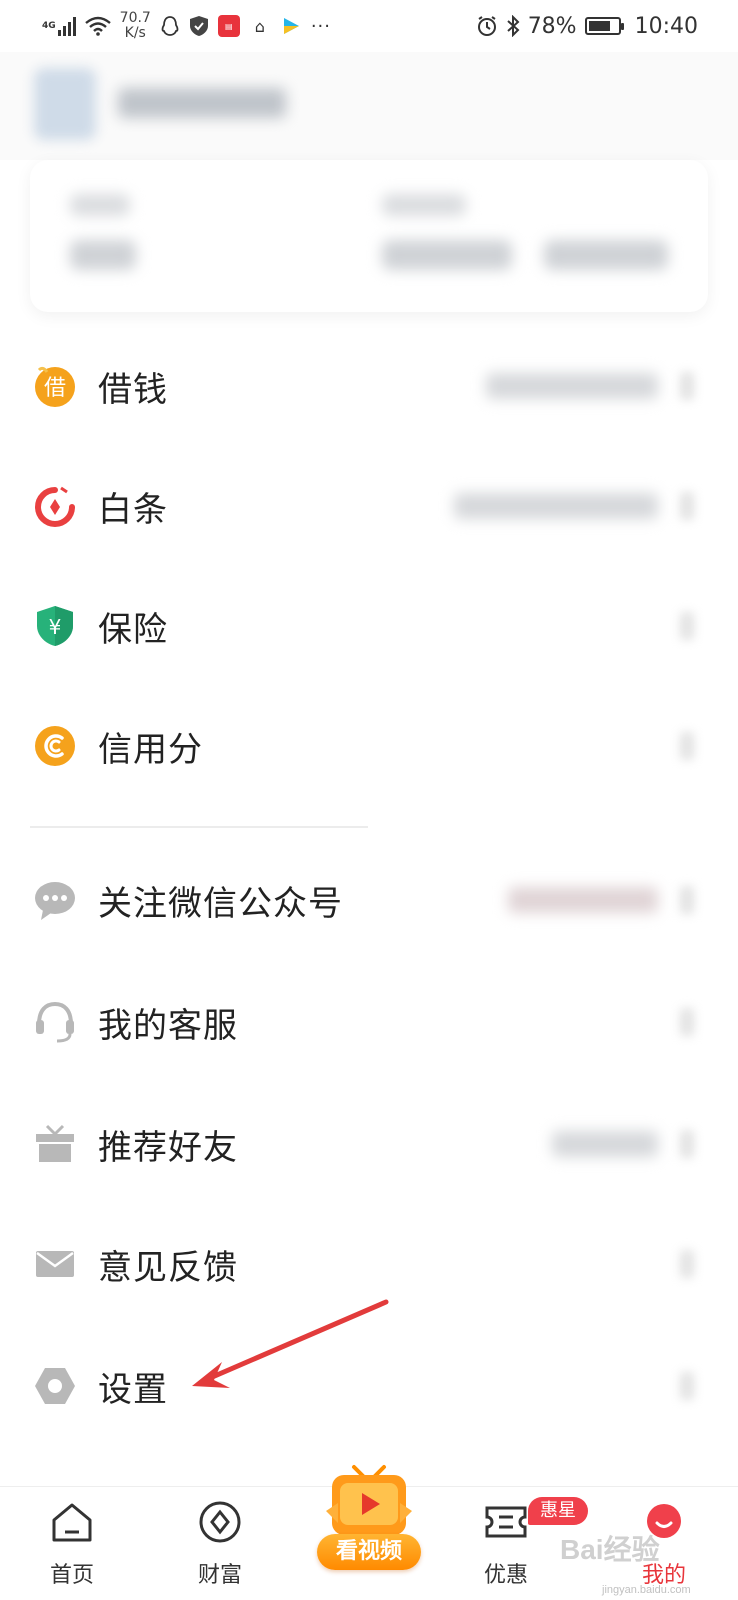 This screenshot has width=738, height=1600. I want to click on menu-item-feedback: 意见反馈, so click(369, 1264).